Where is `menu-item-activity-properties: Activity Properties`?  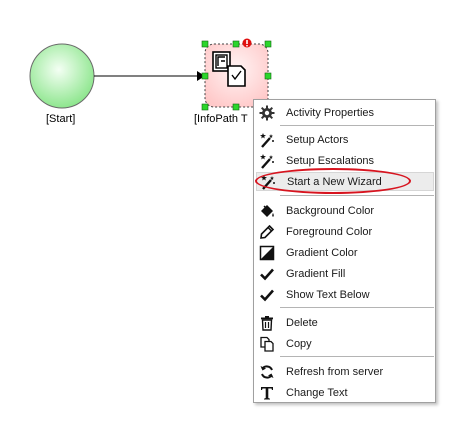
menu-item-activity-properties: Activity Properties is located at coordinates (345, 112).